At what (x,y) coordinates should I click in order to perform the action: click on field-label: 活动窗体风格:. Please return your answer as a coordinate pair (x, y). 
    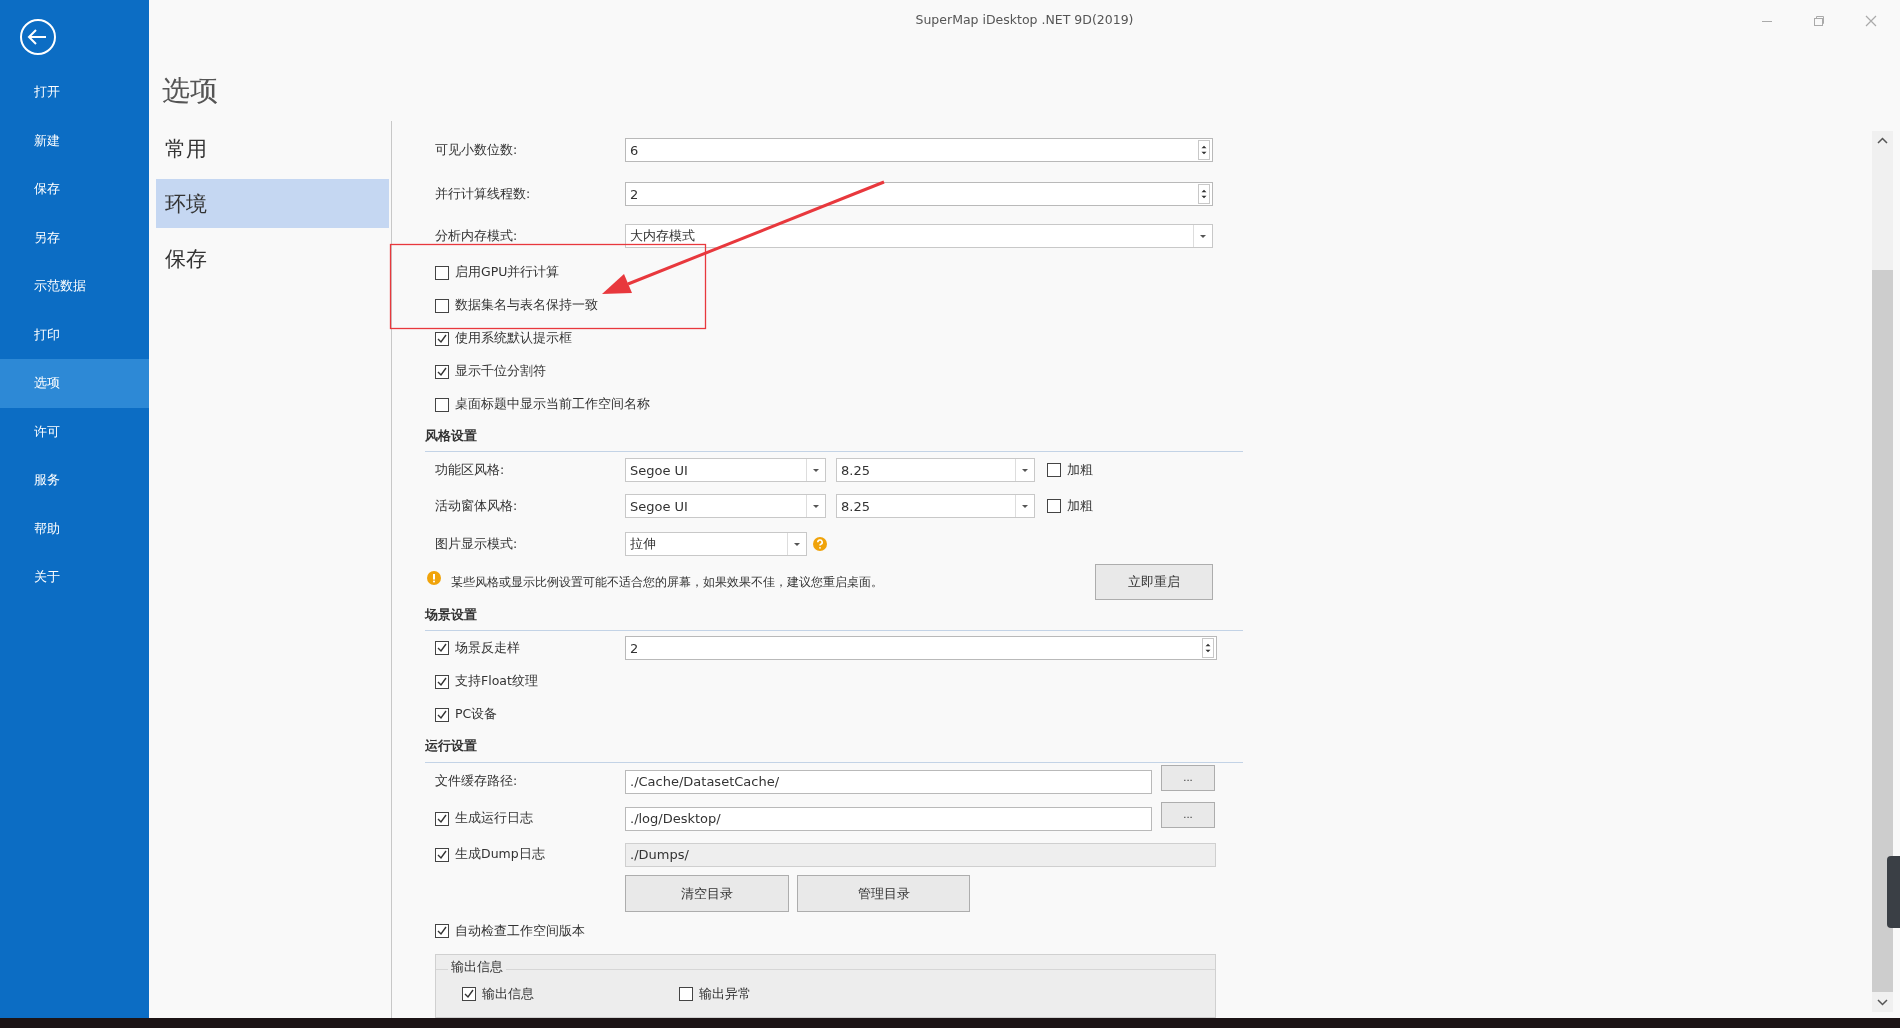
    Looking at the image, I should click on (477, 506).